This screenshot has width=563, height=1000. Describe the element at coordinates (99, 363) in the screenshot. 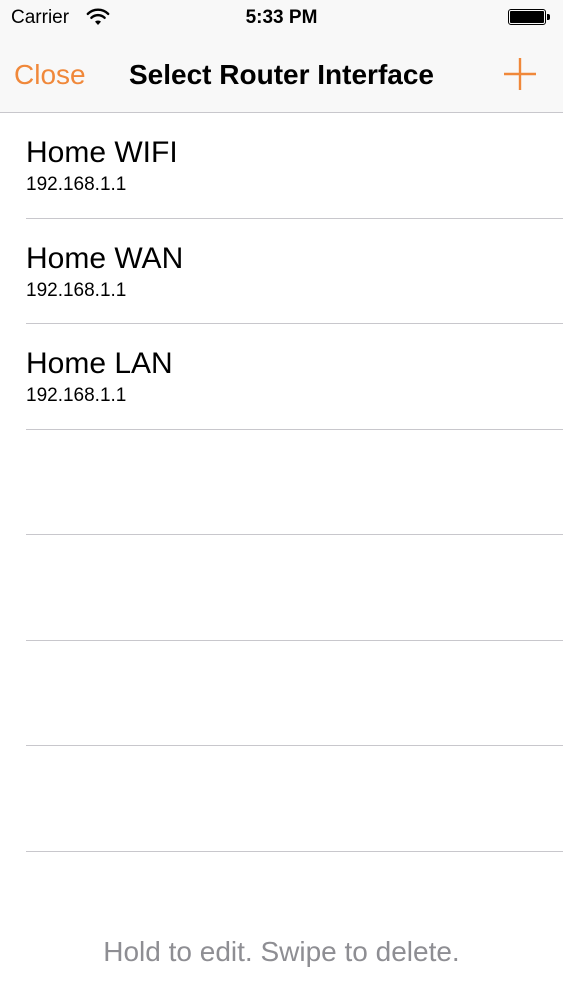

I see `interface-name: Home LAN` at that location.